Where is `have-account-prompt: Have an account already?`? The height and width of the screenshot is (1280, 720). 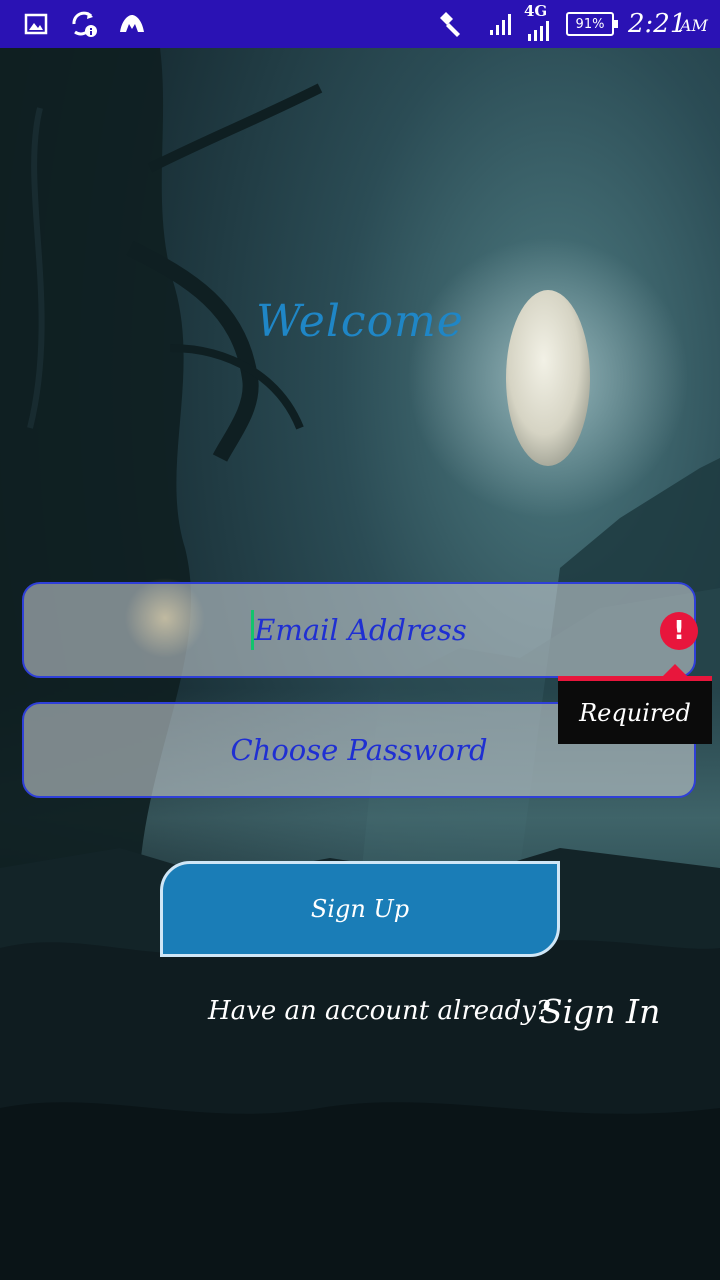 have-account-prompt: Have an account already? is located at coordinates (379, 1011).